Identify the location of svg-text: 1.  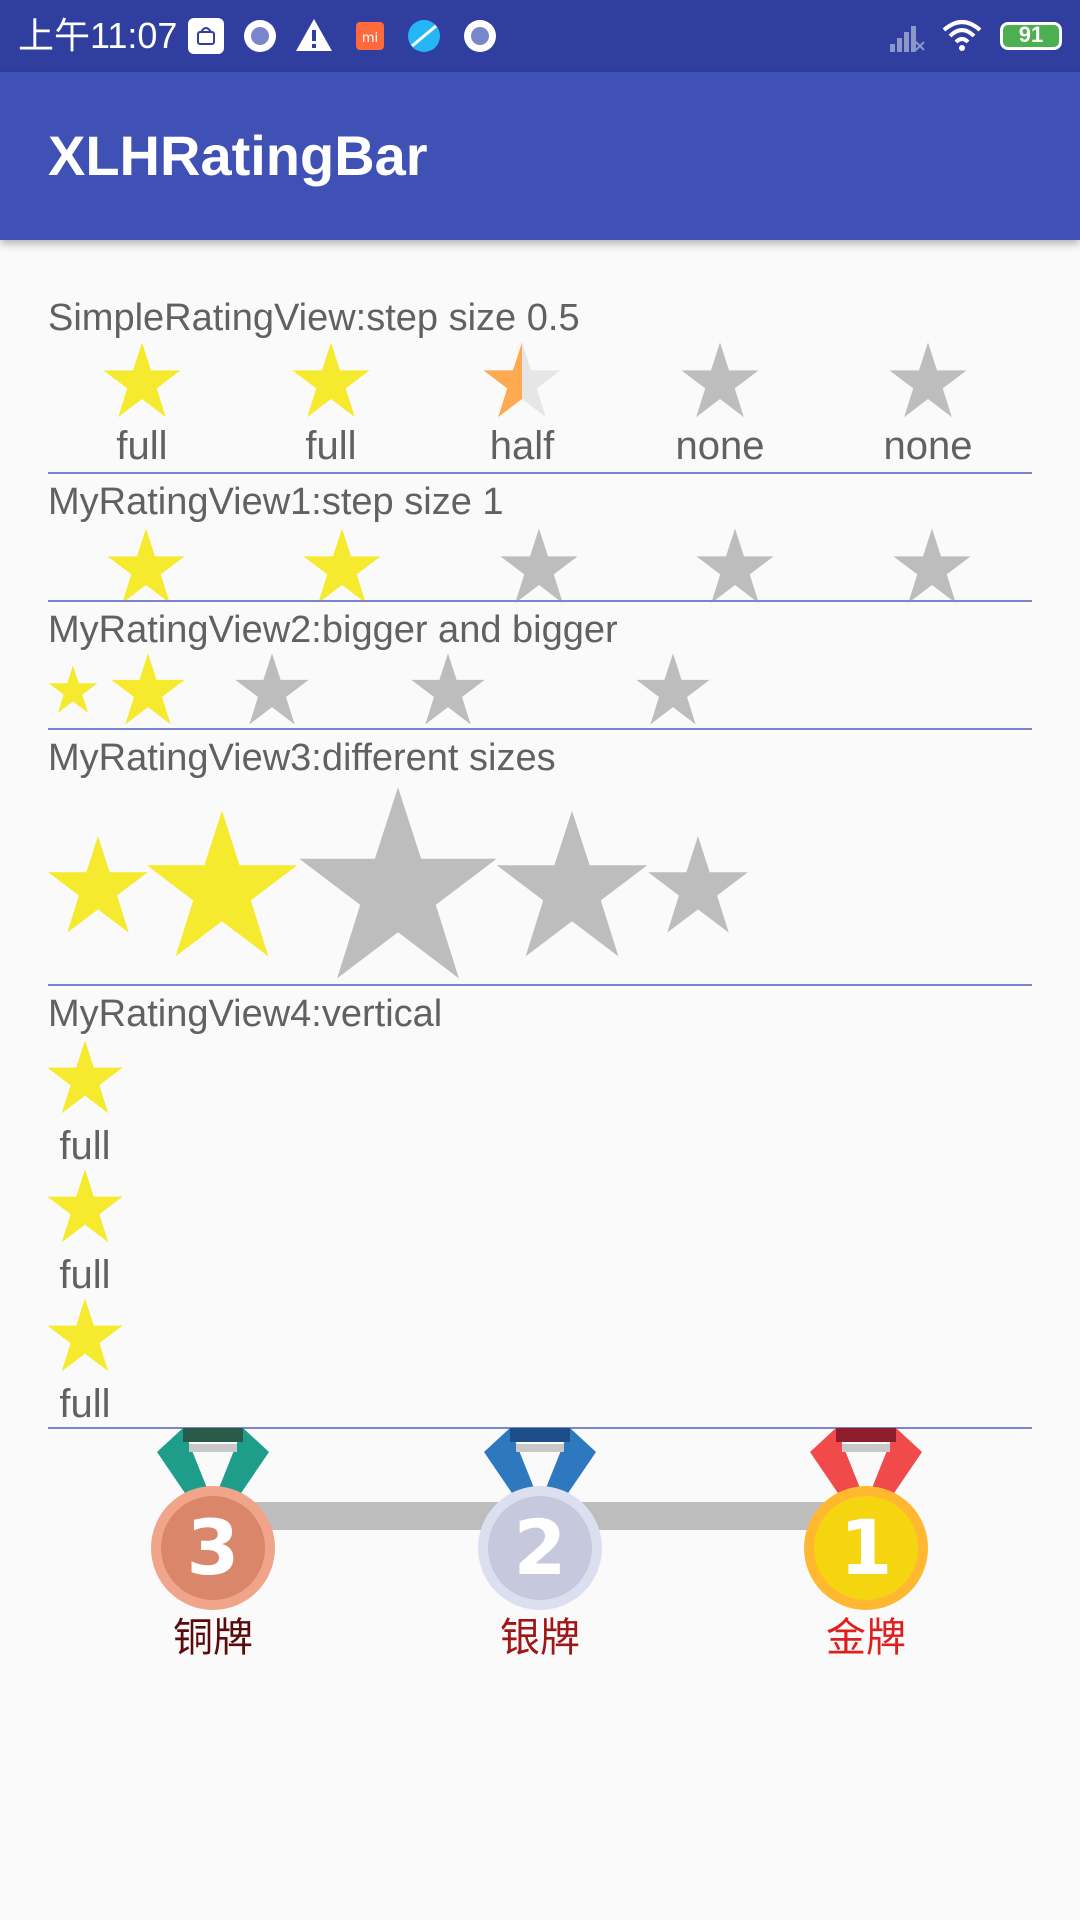
(866, 1547).